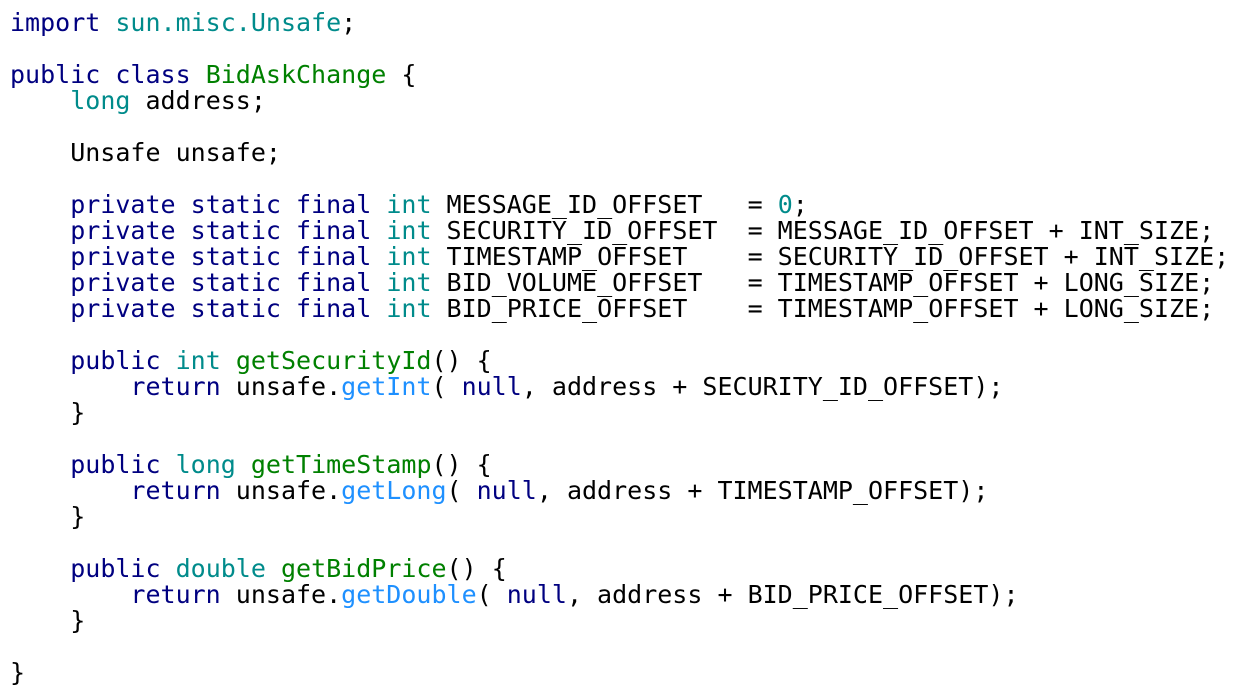  Describe the element at coordinates (394, 490) in the screenshot. I see `code-method-call: getLong` at that location.